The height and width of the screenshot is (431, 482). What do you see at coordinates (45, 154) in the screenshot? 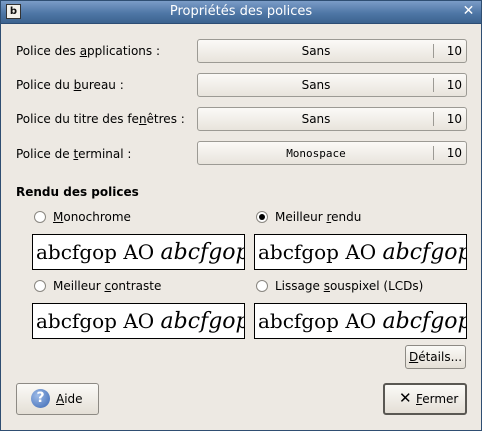
I see `terminal-label-pre: Police de` at bounding box center [45, 154].